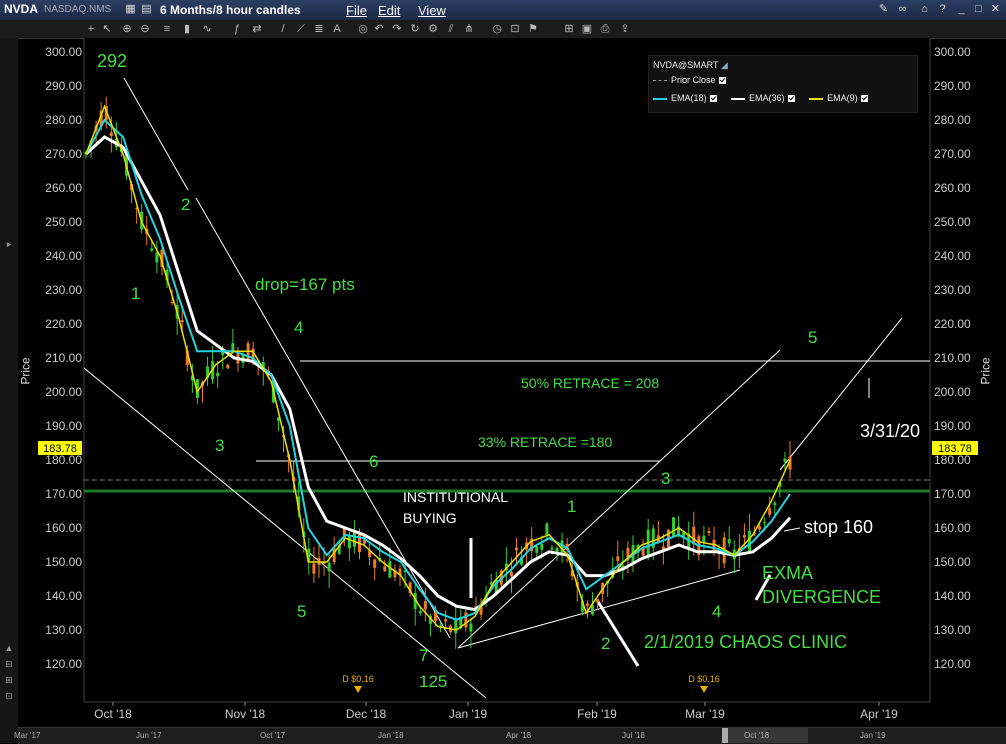 Image resolution: width=1006 pixels, height=744 pixels. Describe the element at coordinates (497, 29) in the screenshot. I see `clock-icon: ◷` at that location.